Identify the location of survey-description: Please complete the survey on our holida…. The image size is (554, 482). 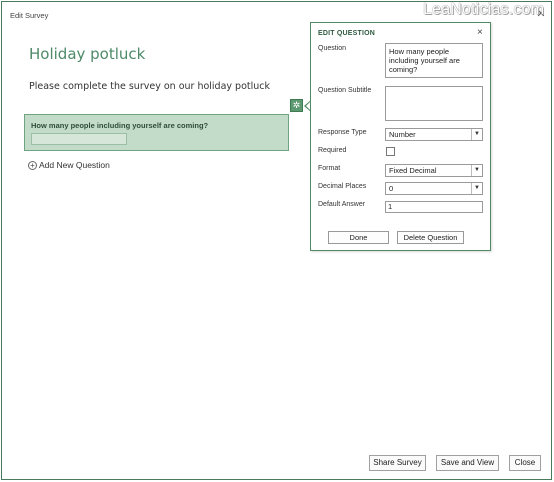
(149, 86).